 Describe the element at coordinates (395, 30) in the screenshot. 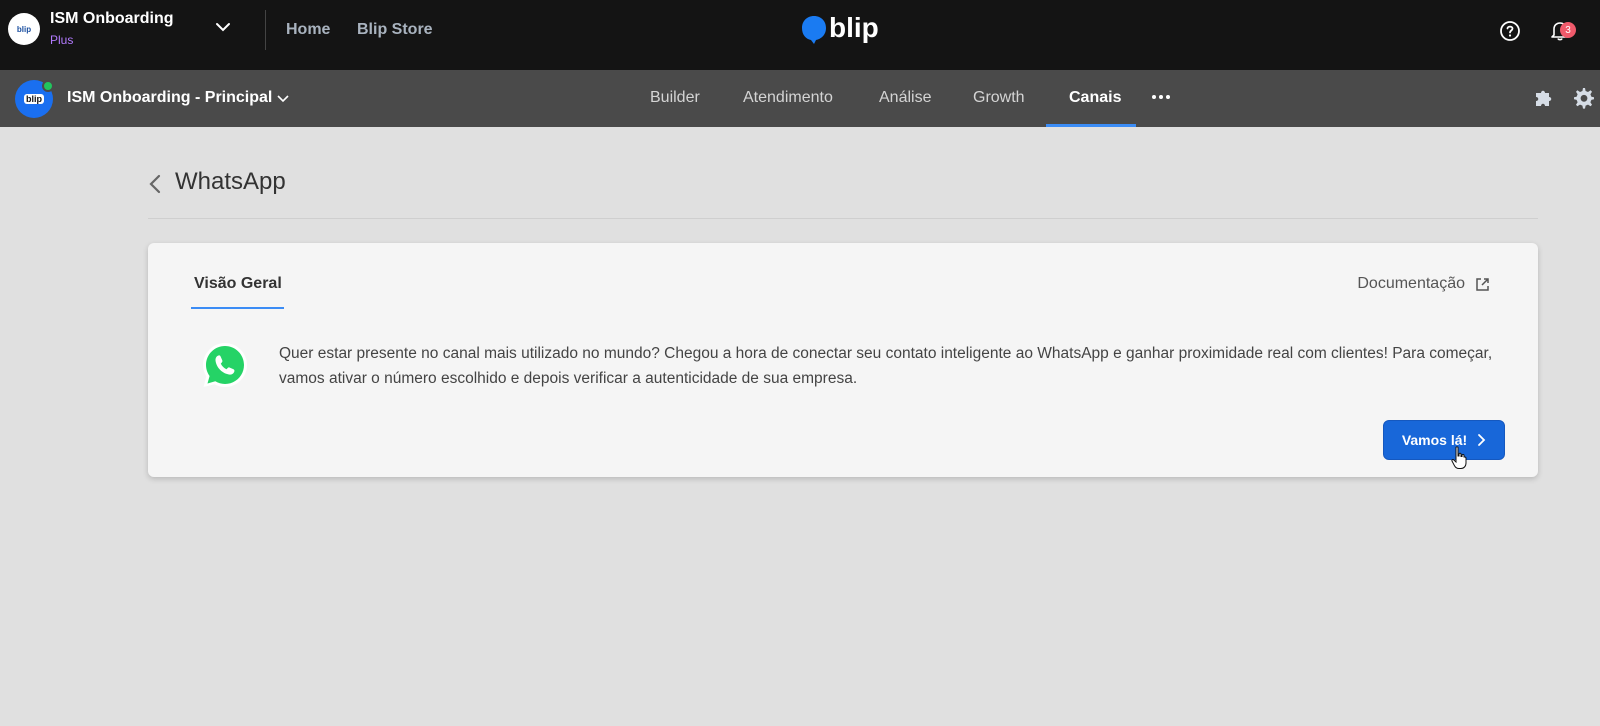

I see `blip-store-link: Blip Store` at that location.